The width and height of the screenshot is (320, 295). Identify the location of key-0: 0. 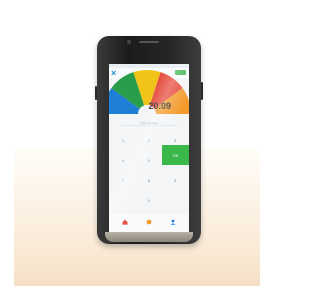
(149, 200).